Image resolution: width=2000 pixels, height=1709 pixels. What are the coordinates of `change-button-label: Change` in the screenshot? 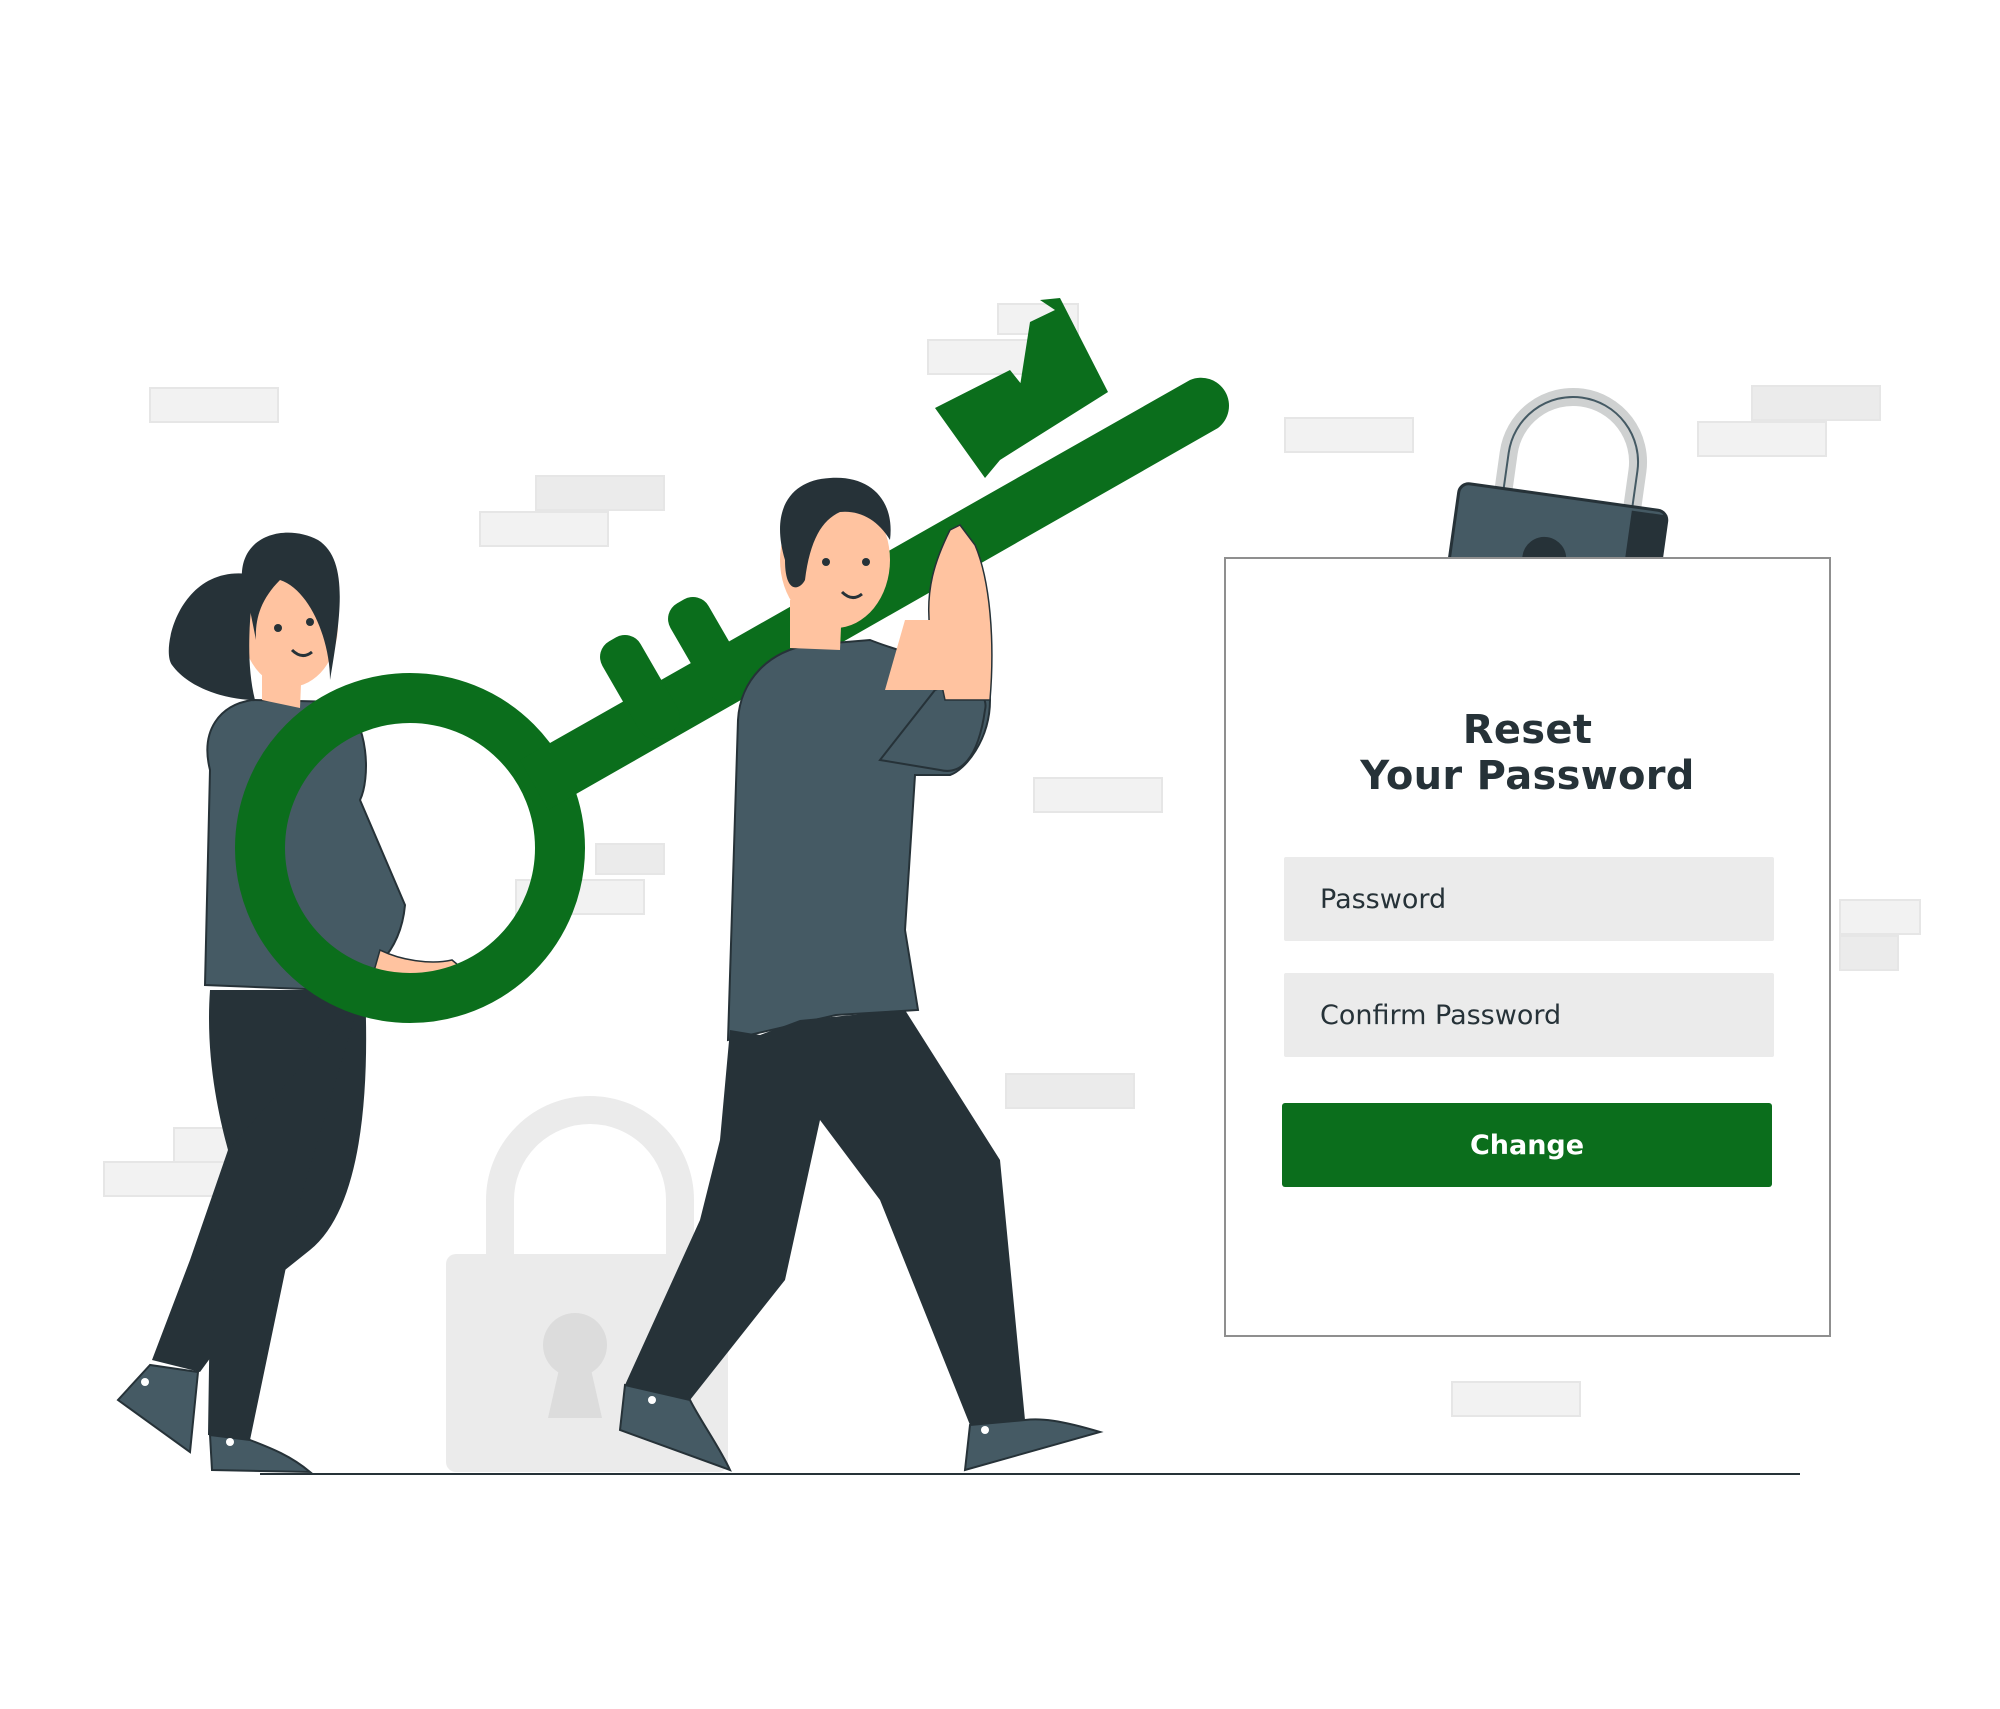 It's located at (1527, 1145).